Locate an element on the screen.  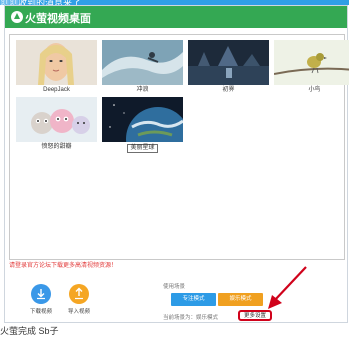
focus-mode-button: 专注模式 is located at coordinates (193, 299).